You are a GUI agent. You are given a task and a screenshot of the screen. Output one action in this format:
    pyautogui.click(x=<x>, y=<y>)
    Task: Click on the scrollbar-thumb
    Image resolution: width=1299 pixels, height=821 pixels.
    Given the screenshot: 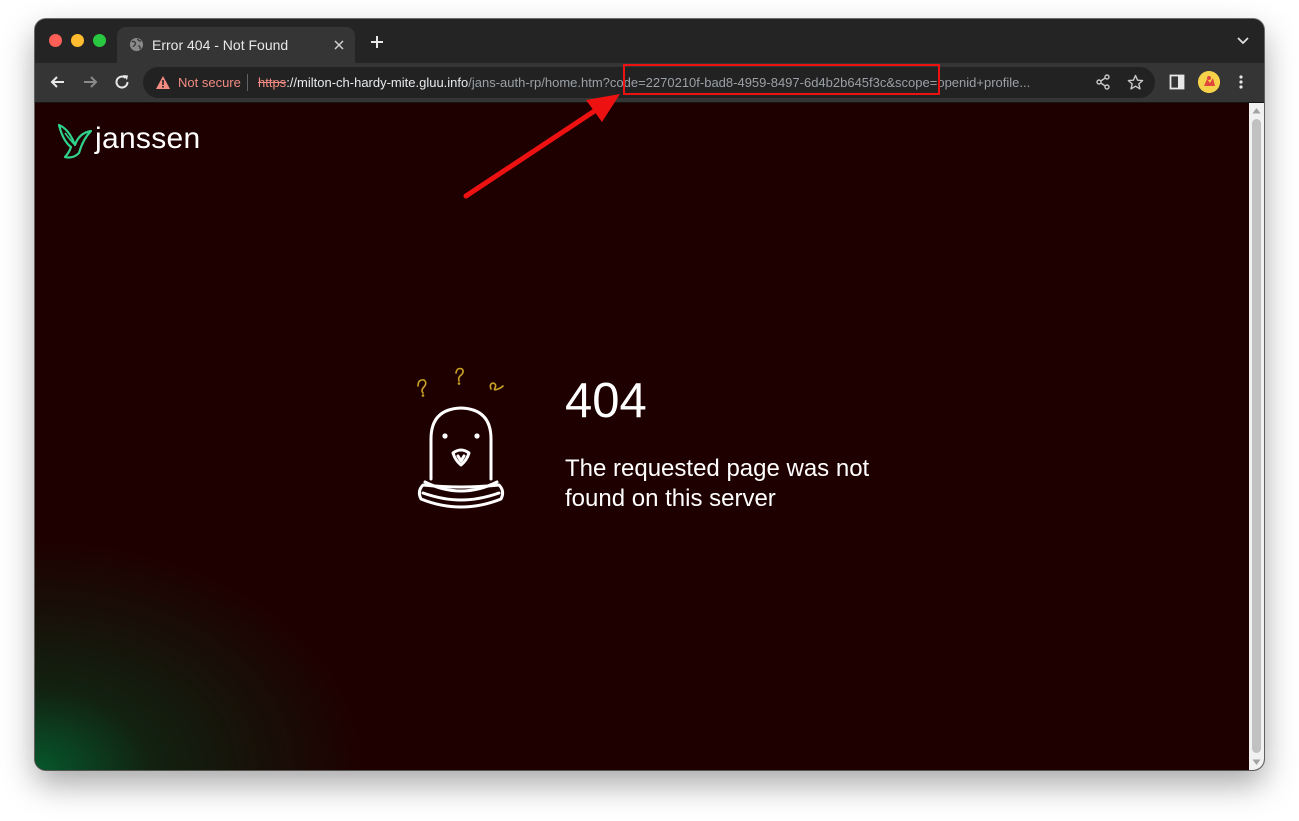 What is the action you would take?
    pyautogui.click(x=1256, y=436)
    